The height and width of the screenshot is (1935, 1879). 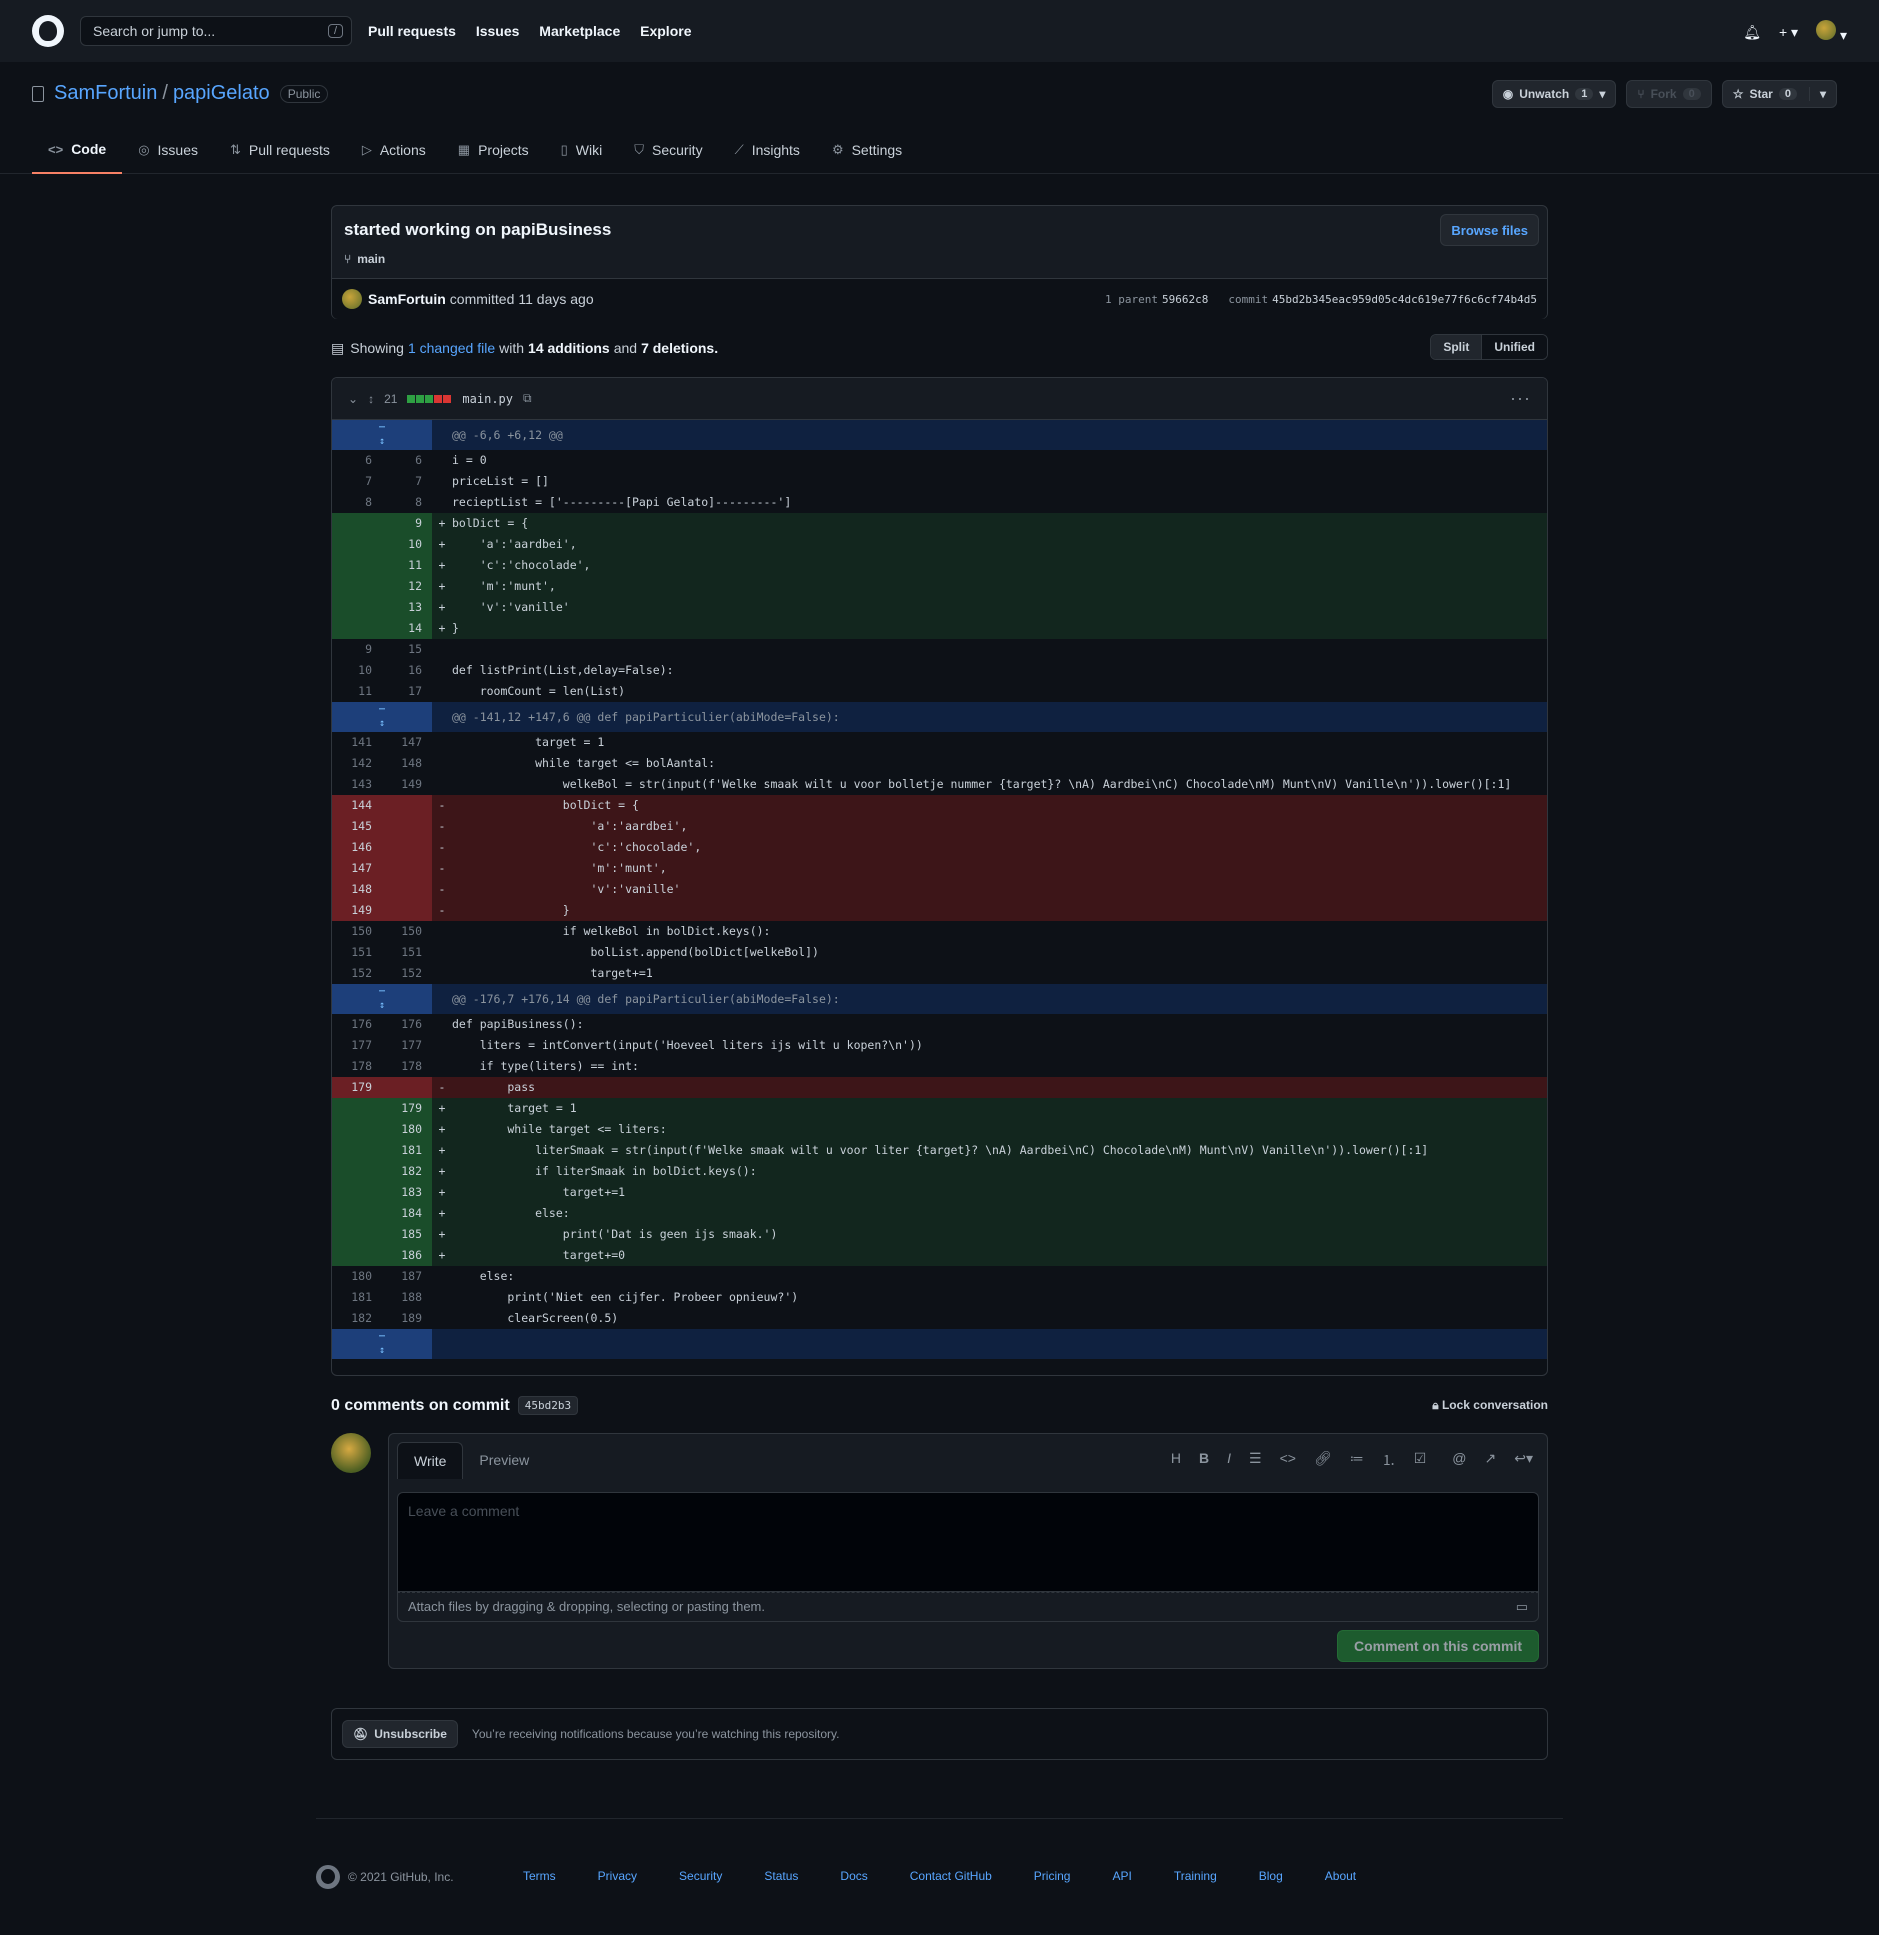 What do you see at coordinates (951, 1876) in the screenshot?
I see `footer-link: Contact GitHub` at bounding box center [951, 1876].